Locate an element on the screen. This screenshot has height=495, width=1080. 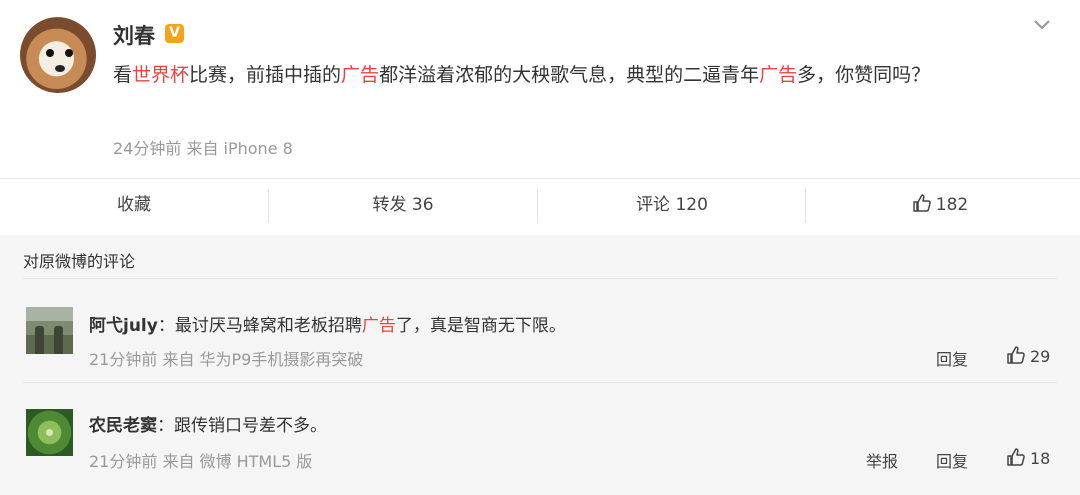
like-button: 182 is located at coordinates (940, 207).